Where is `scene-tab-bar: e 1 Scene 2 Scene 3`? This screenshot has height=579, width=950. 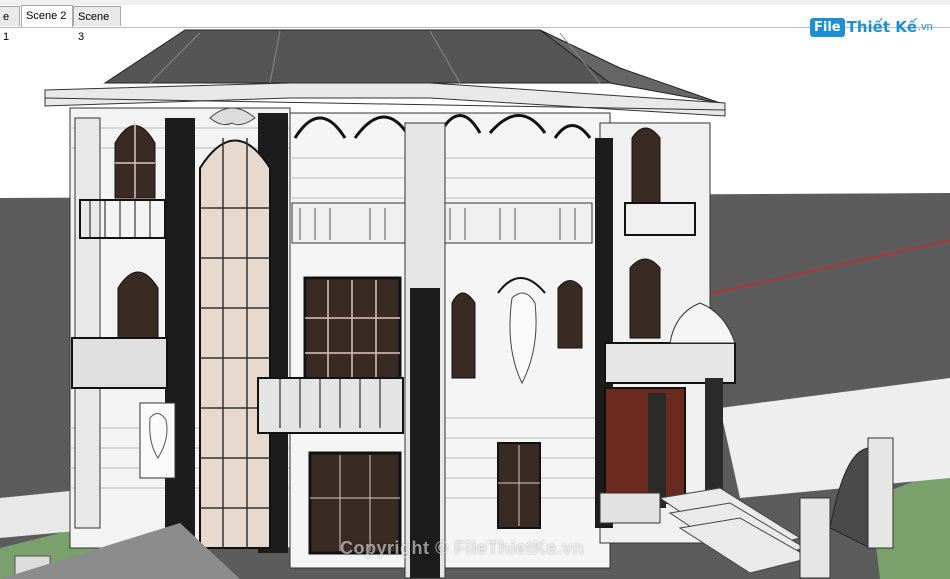
scene-tab-bar: e 1 Scene 2 Scene 3 is located at coordinates (475, 24).